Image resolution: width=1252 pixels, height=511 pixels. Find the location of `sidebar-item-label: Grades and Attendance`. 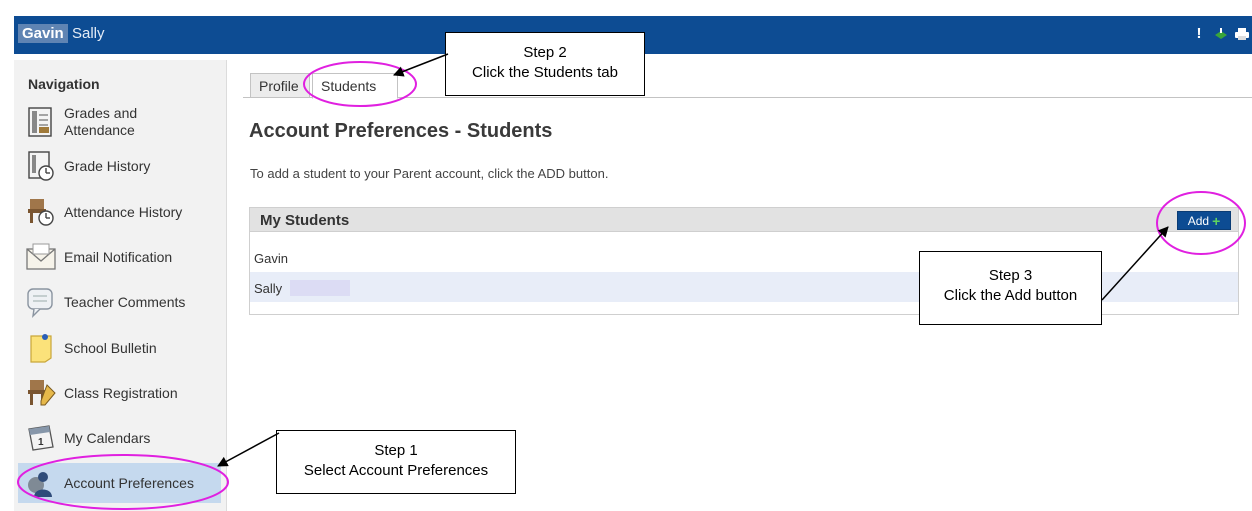

sidebar-item-label: Grades and Attendance is located at coordinates (101, 121).